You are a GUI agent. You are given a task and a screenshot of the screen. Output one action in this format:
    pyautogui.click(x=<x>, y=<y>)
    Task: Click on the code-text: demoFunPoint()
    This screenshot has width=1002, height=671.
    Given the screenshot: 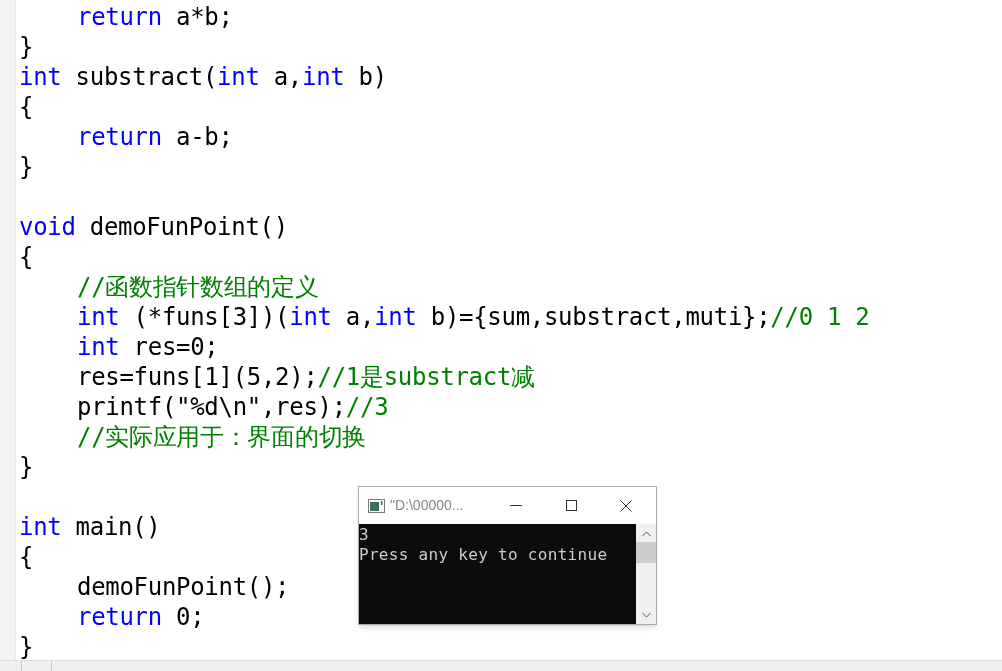 What is the action you would take?
    pyautogui.click(x=188, y=227)
    